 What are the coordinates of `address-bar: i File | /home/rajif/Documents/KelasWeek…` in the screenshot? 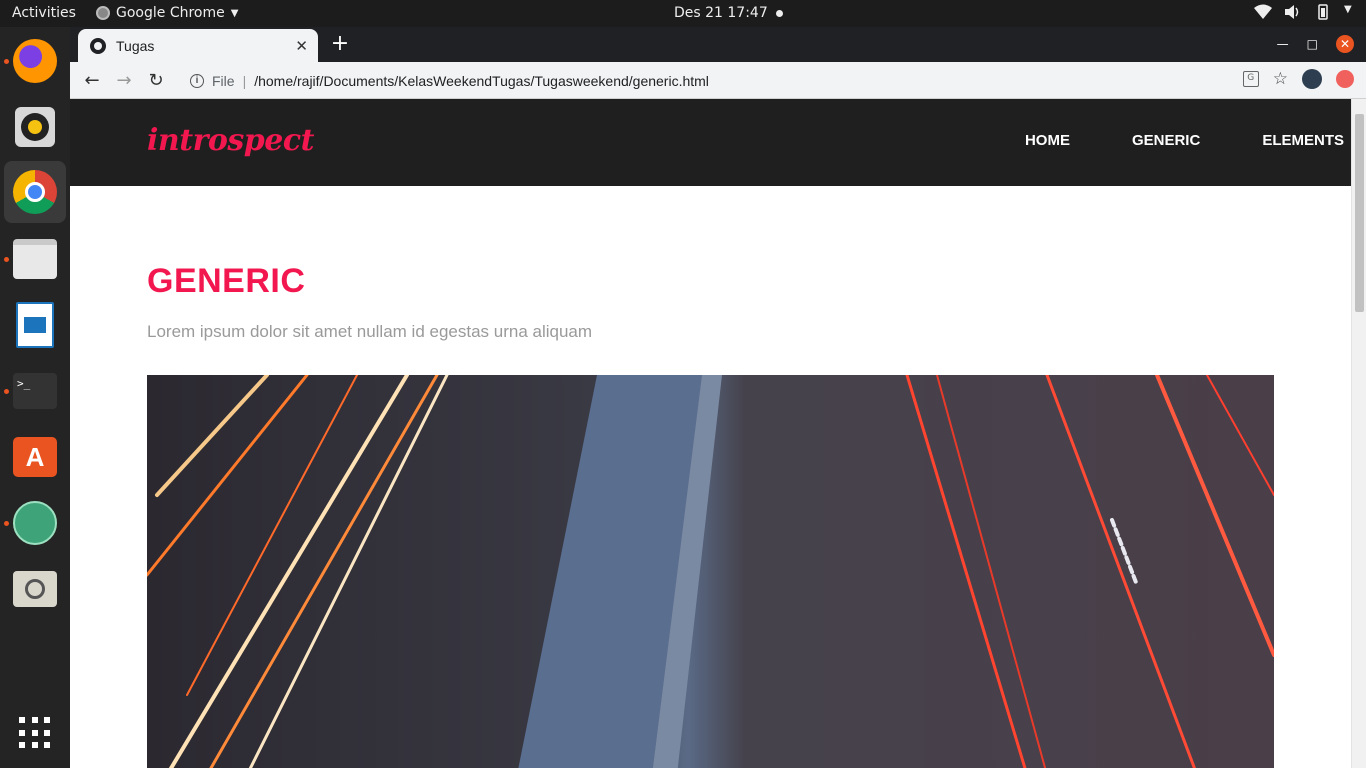 It's located at (736, 81).